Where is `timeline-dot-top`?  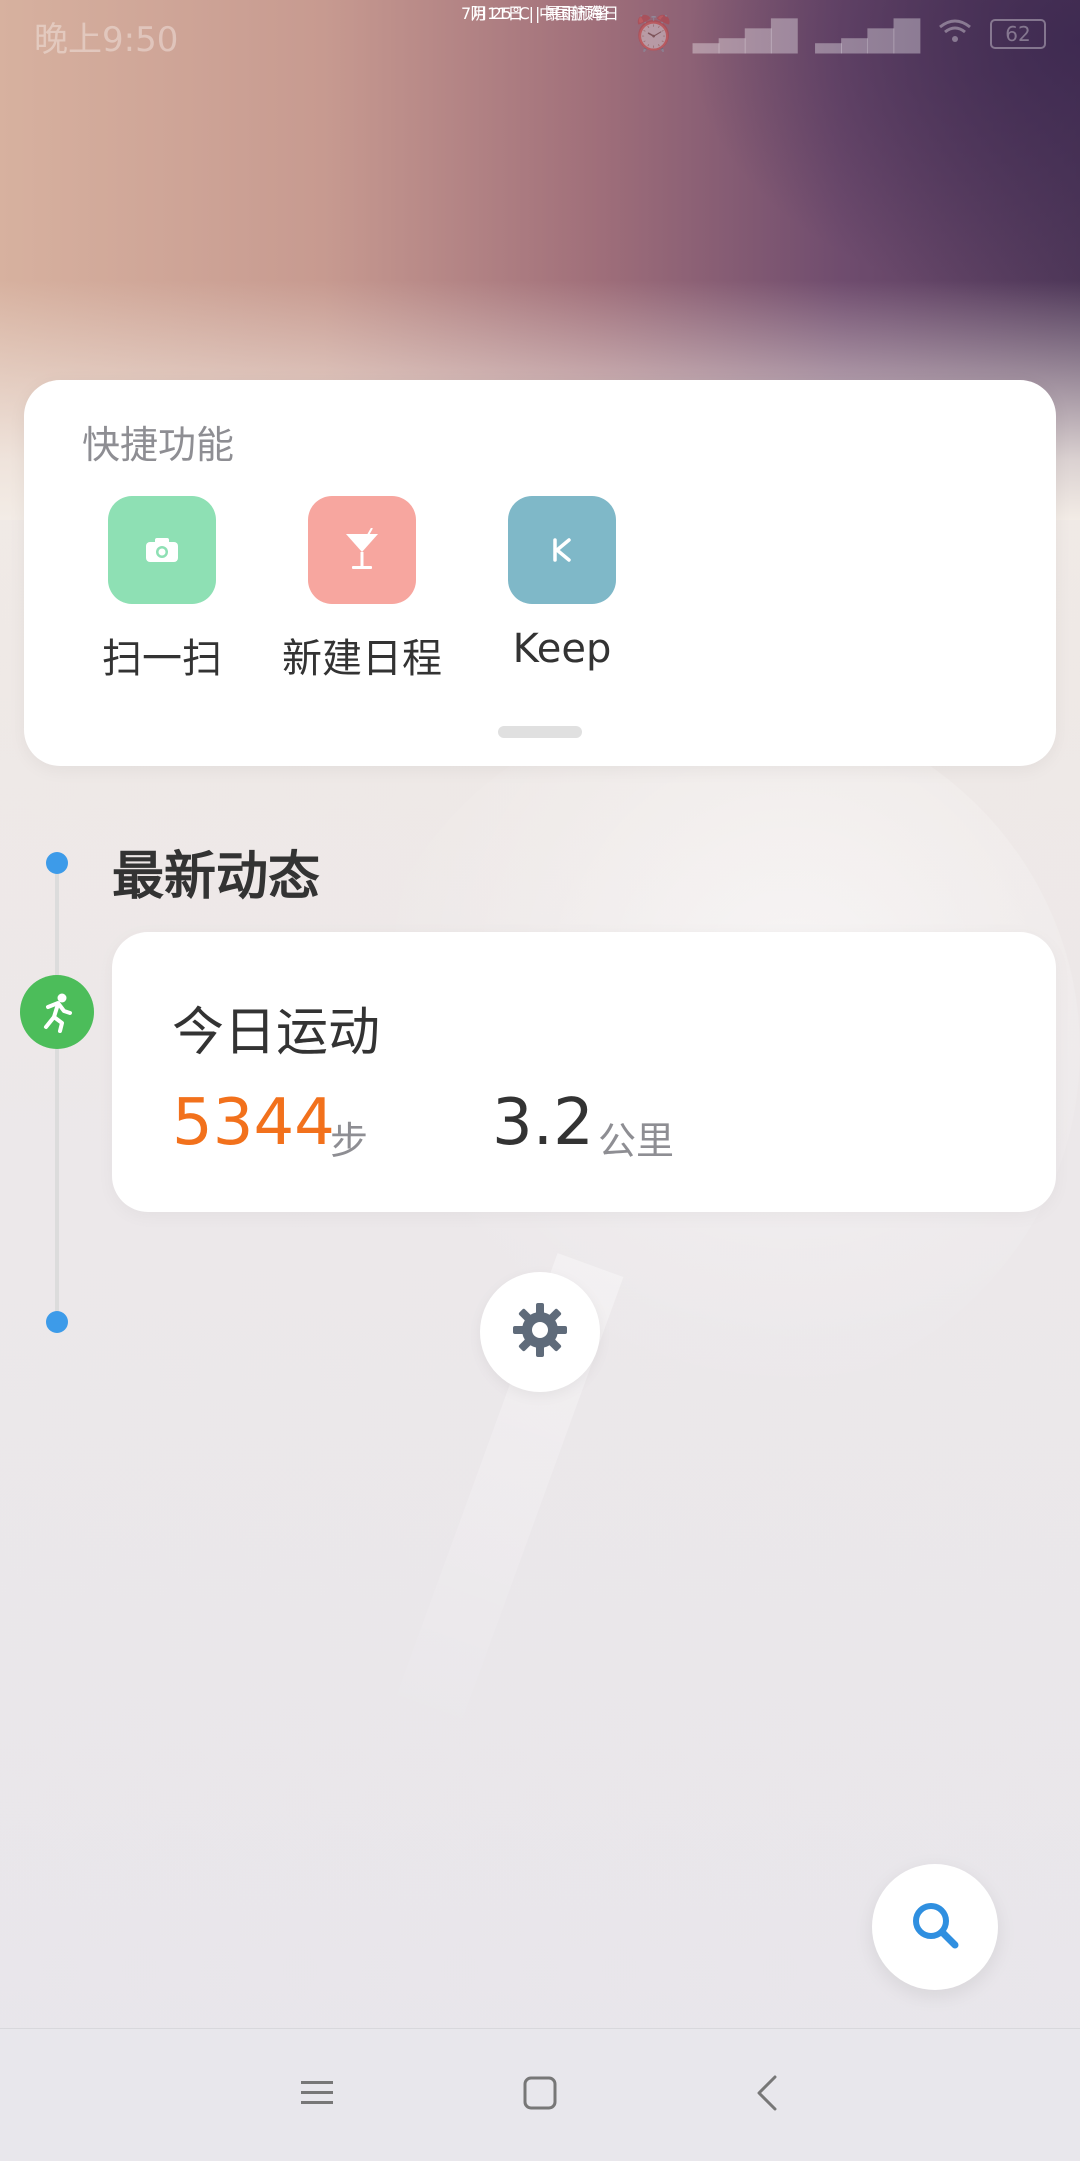 timeline-dot-top is located at coordinates (57, 863).